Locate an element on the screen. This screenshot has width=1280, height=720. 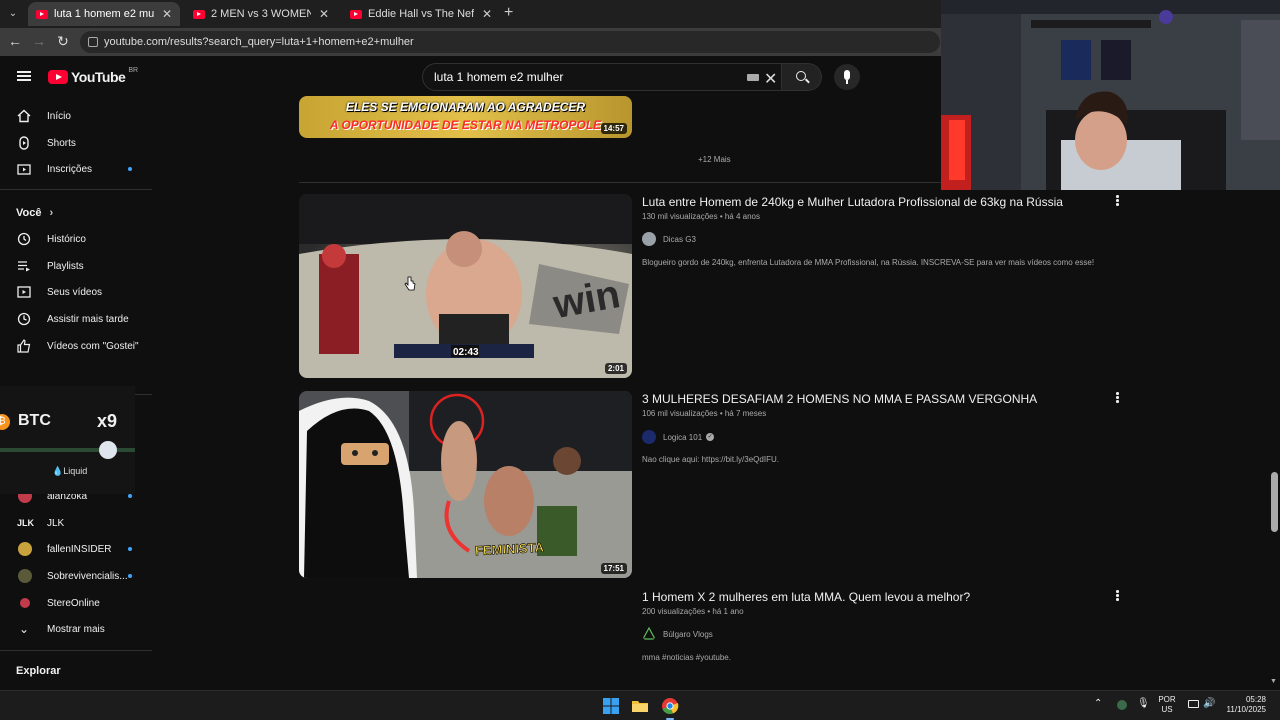
sidebar-item-subscriptions: Inscrições is located at coordinates (75, 169).